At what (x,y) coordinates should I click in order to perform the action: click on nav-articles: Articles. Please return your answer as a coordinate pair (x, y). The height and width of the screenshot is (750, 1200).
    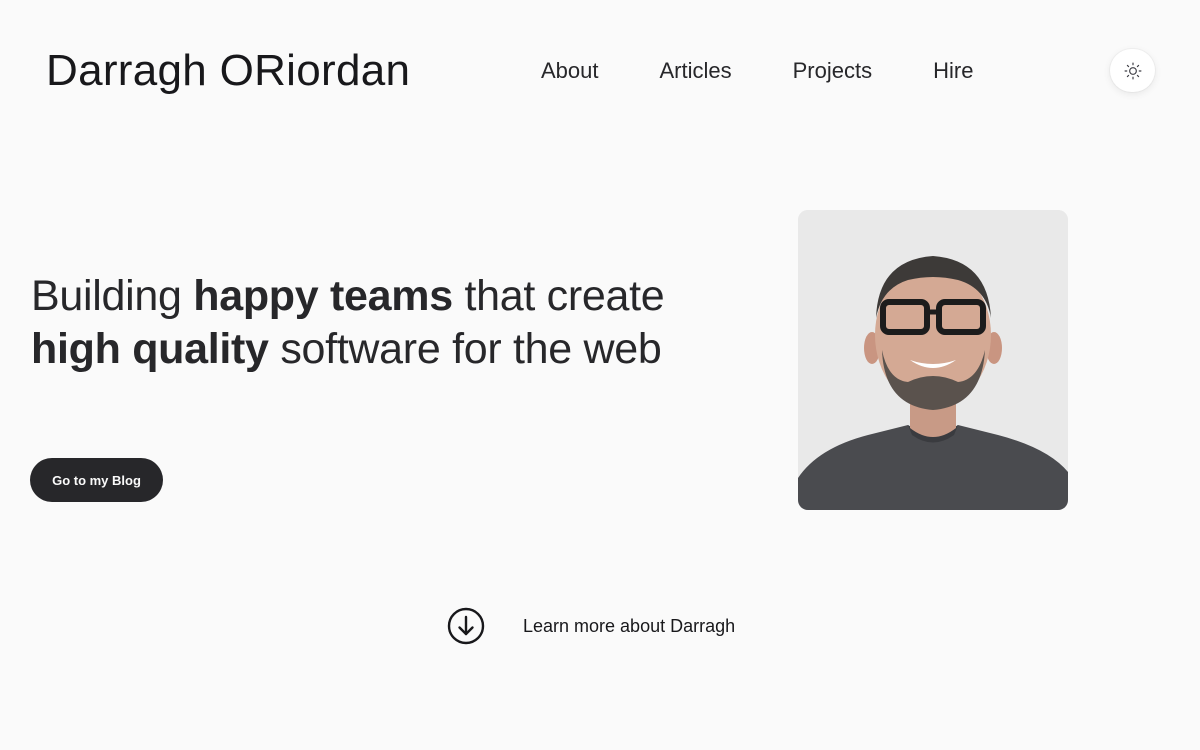
    Looking at the image, I should click on (696, 71).